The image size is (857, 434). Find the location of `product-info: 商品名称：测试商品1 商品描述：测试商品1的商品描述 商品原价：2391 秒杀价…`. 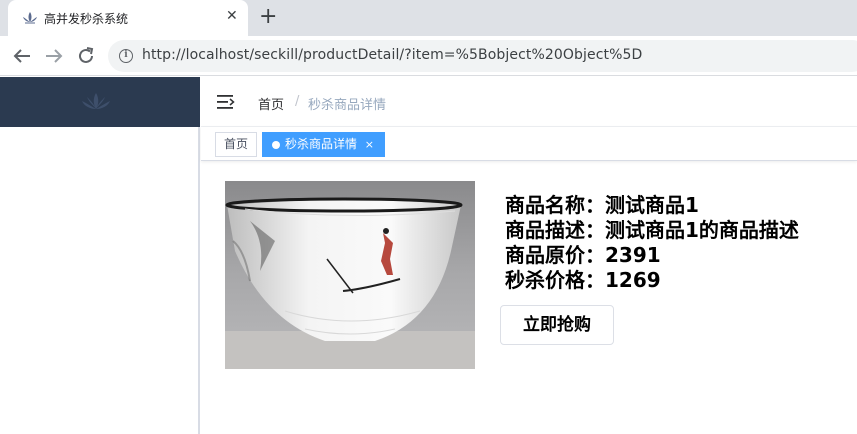

product-info: 商品名称：测试商品1 商品描述：测试商品1的商品描述 商品原价：2391 秒杀价… is located at coordinates (652, 243).